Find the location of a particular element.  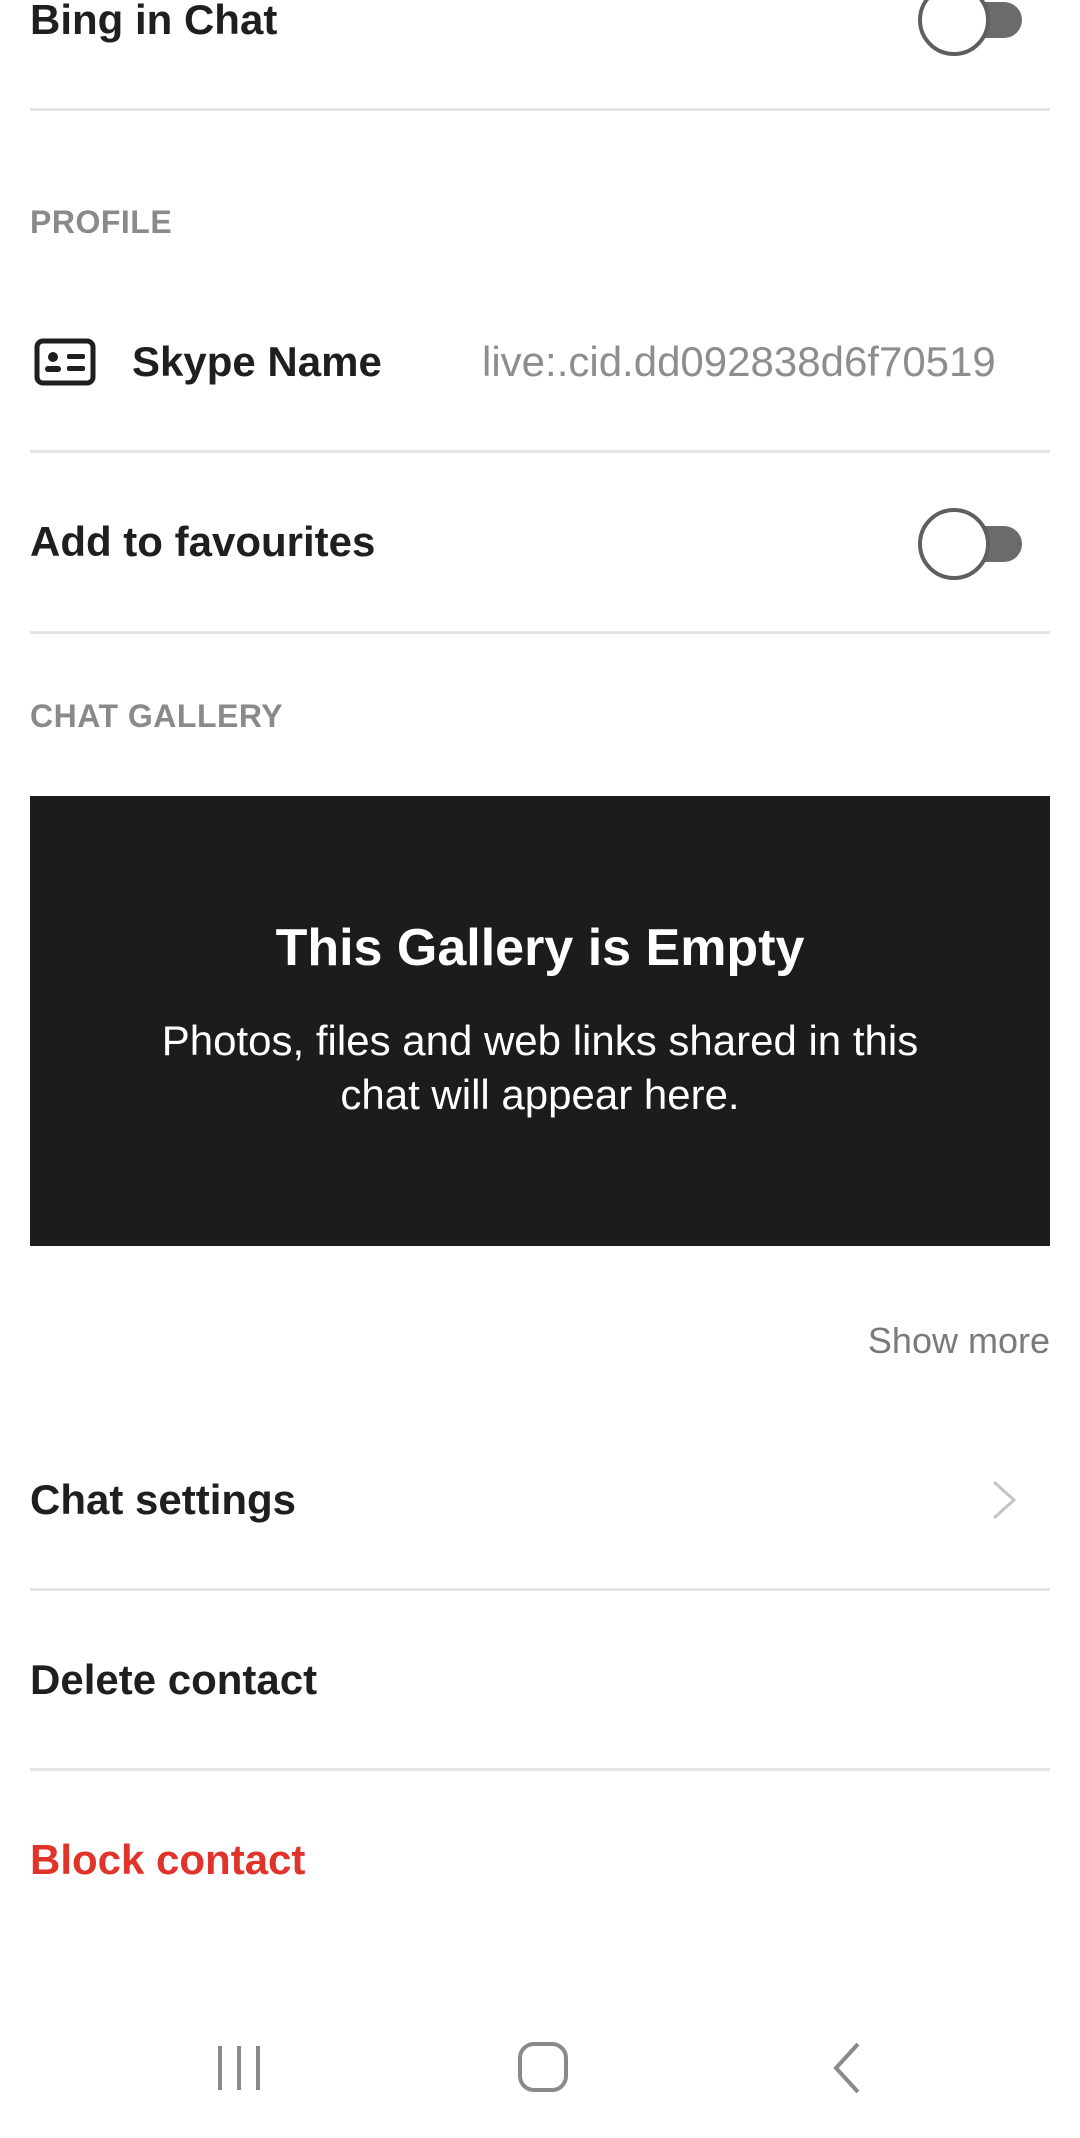

show-more-link: Show more is located at coordinates (959, 1341).